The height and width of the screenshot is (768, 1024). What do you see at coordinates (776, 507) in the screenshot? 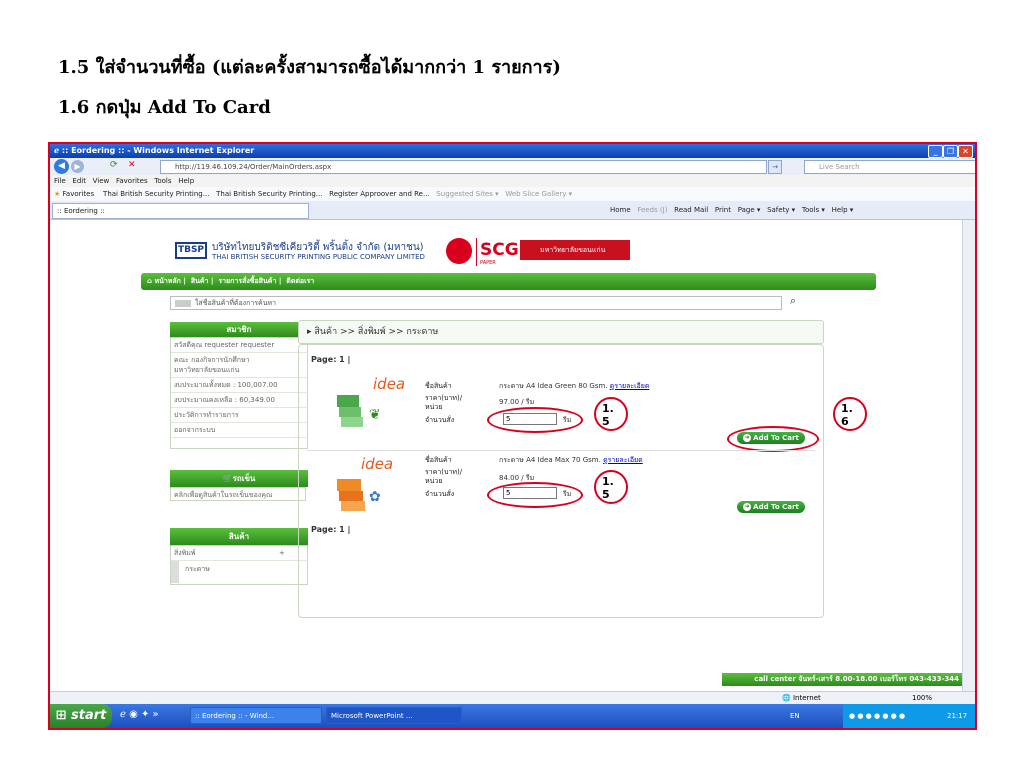
I see `product-2-add-label: Add To Cart` at bounding box center [776, 507].